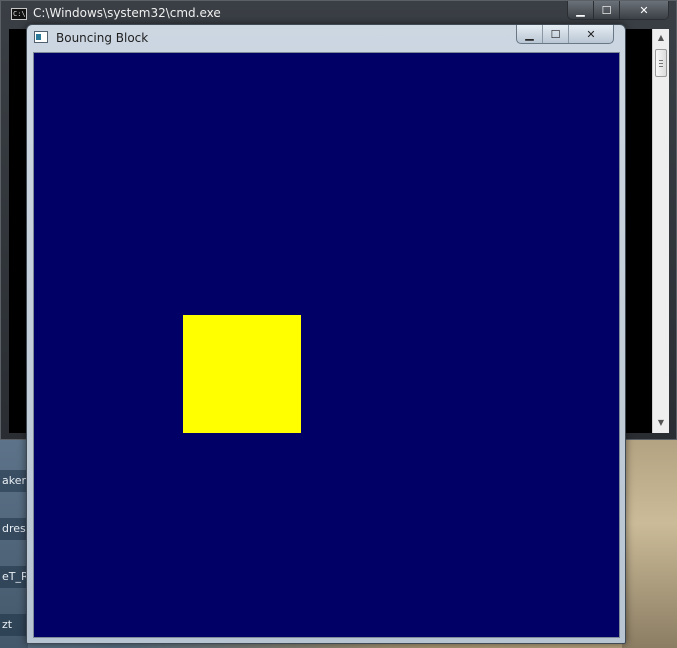 This screenshot has height=648, width=677. Describe the element at coordinates (14, 625) in the screenshot. I see `taskbar-item: zt` at that location.